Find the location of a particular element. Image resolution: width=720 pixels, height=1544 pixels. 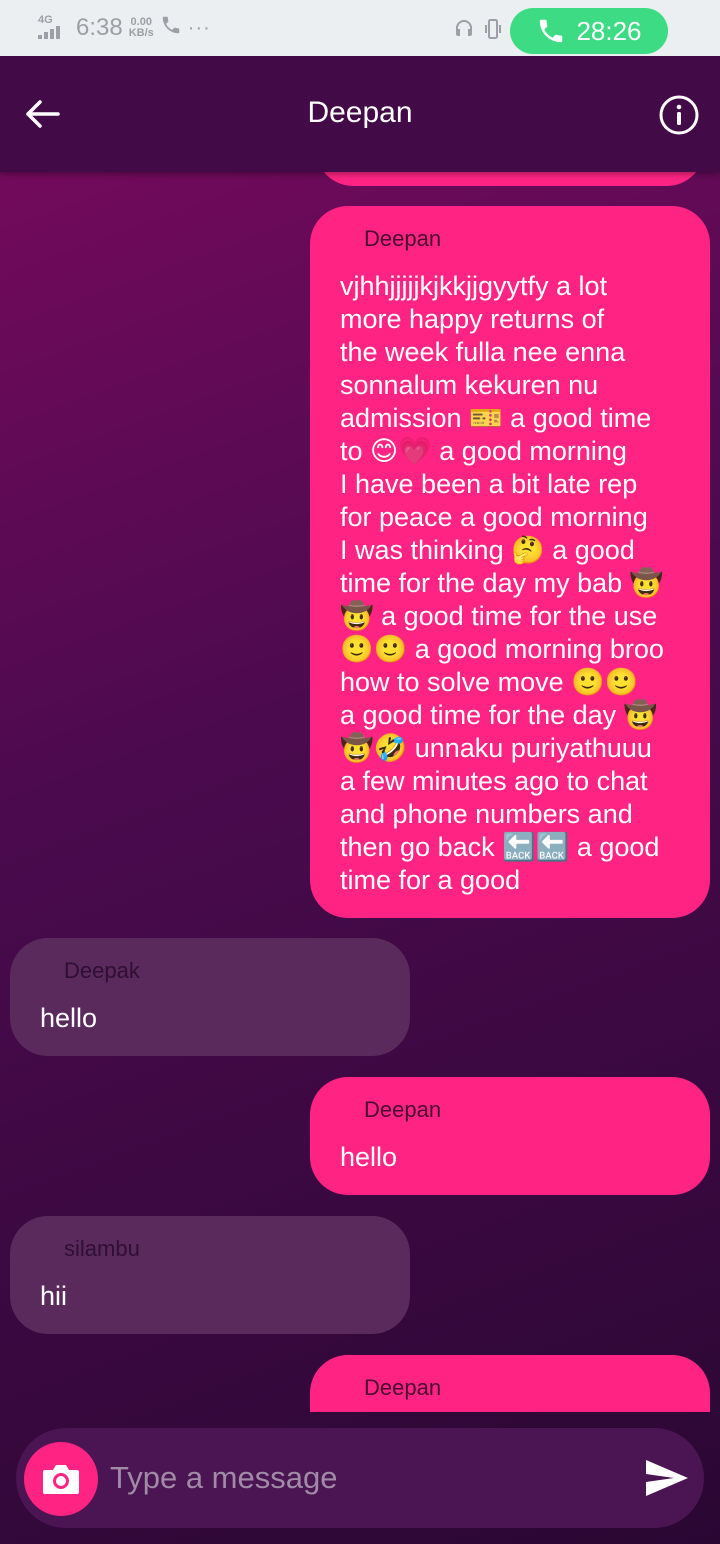

phone-icon is located at coordinates (551, 31).